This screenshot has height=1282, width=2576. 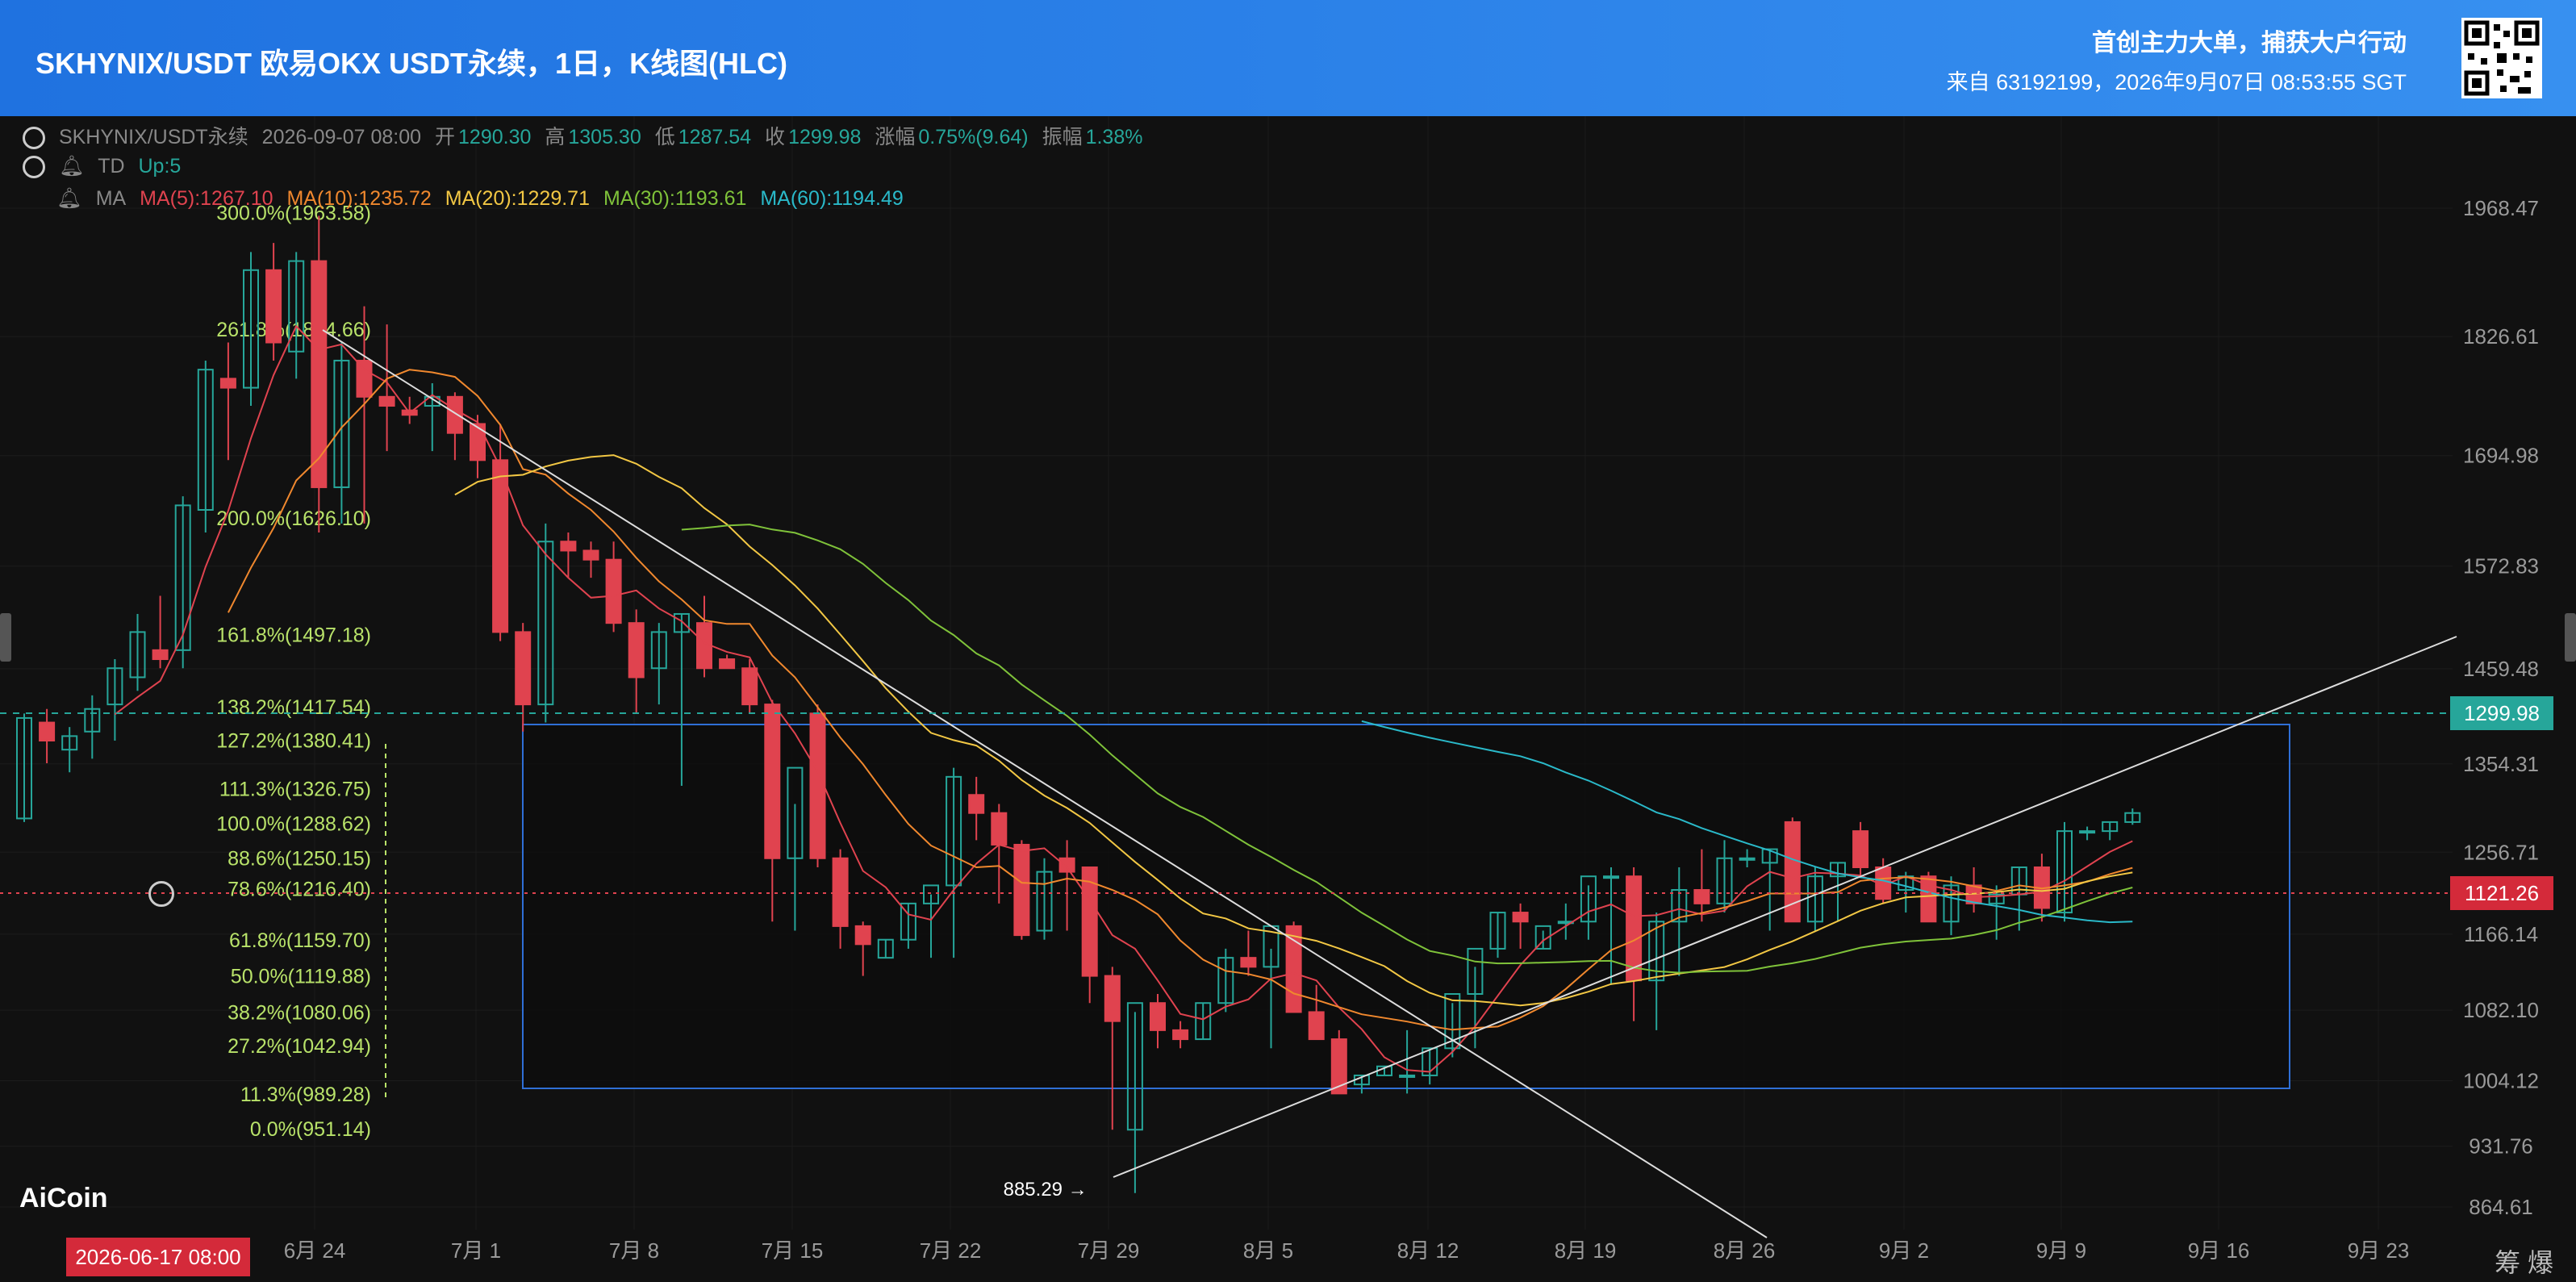 I want to click on x-tick-label: 9月 2, so click(x=1904, y=1250).